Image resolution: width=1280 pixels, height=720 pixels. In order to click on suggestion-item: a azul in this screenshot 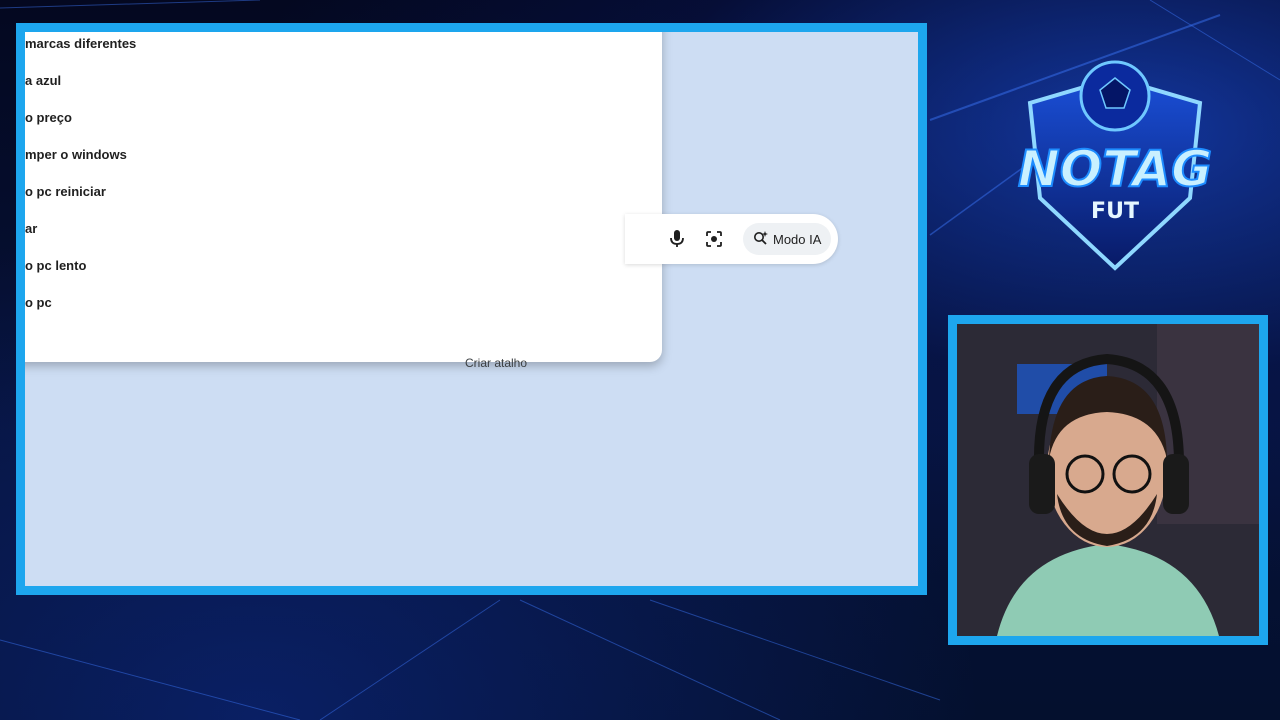, I will do `click(325, 83)`.